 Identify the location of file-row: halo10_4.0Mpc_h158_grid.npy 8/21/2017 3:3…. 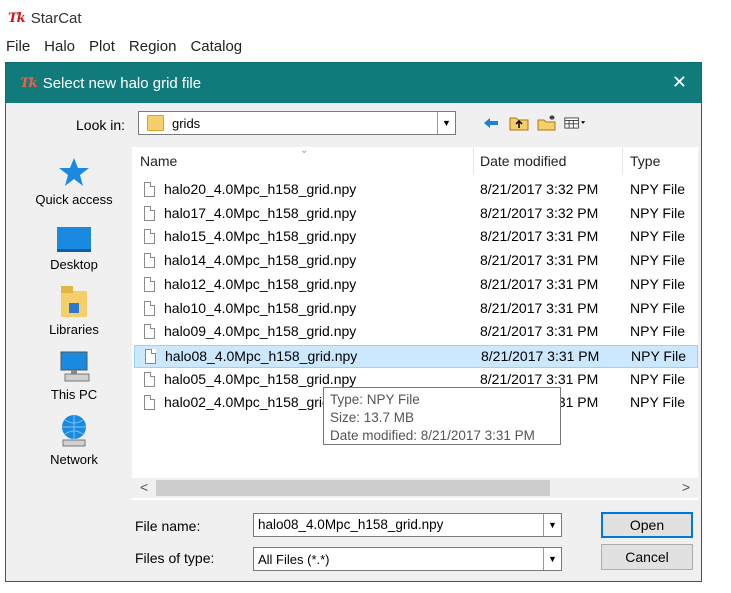
(416, 309).